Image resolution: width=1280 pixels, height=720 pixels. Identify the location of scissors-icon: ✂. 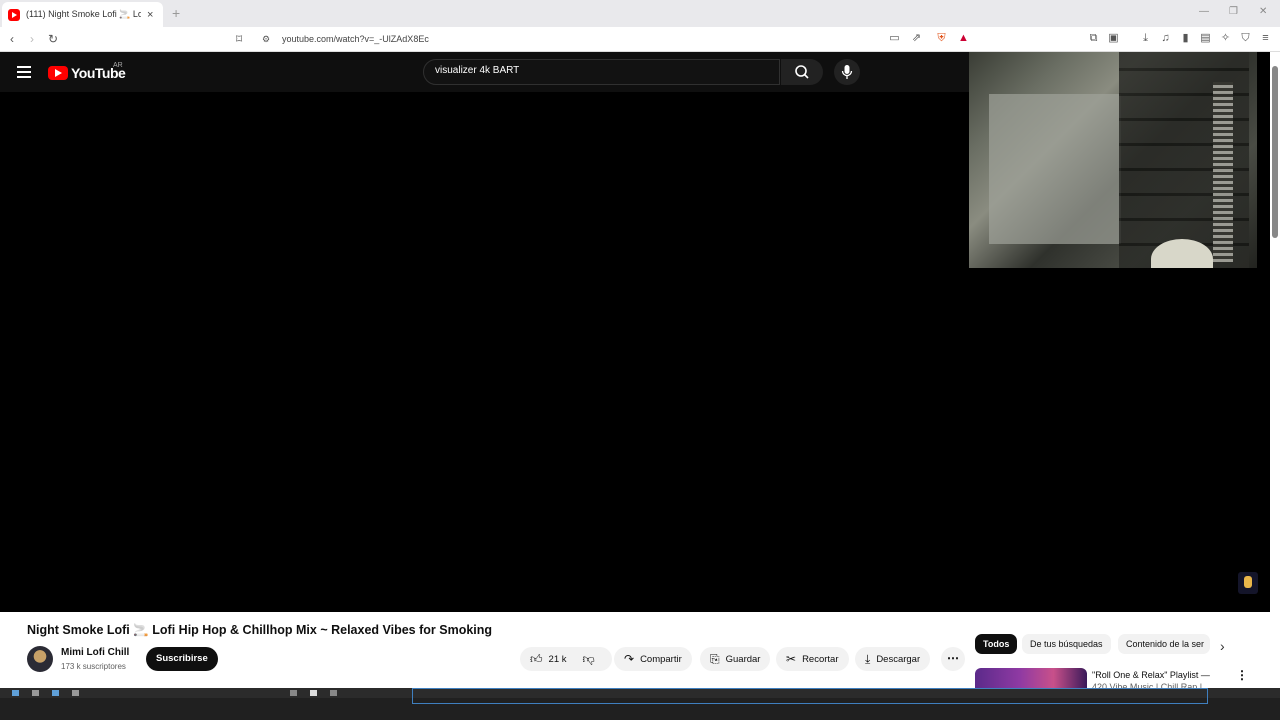
(791, 659).